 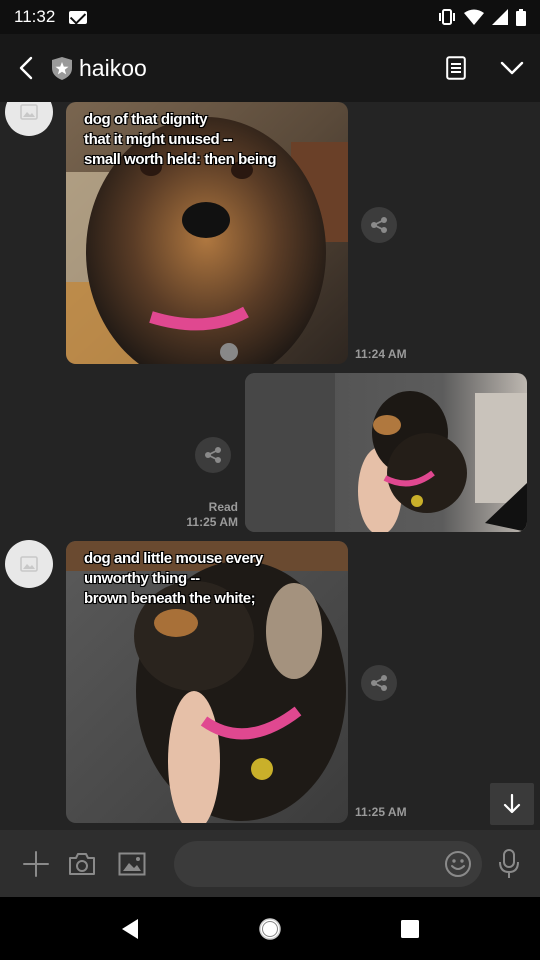 I want to click on microphone-icon, so click(x=509, y=863).